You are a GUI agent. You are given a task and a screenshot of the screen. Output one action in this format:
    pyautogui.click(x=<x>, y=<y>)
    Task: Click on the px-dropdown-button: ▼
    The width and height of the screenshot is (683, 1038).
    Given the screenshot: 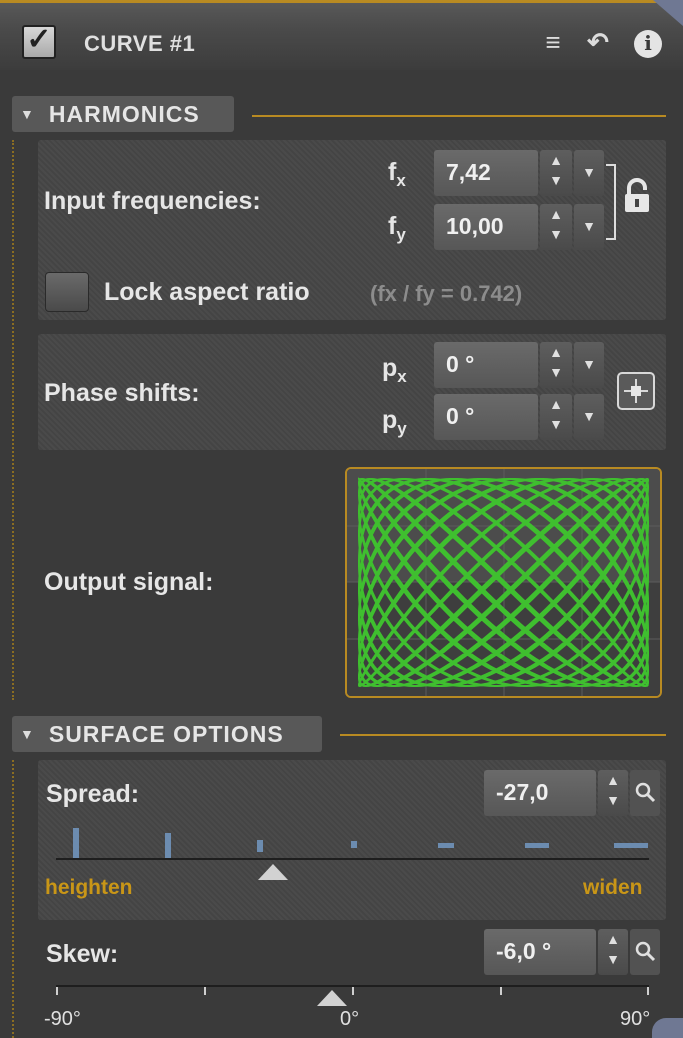 What is the action you would take?
    pyautogui.click(x=589, y=365)
    